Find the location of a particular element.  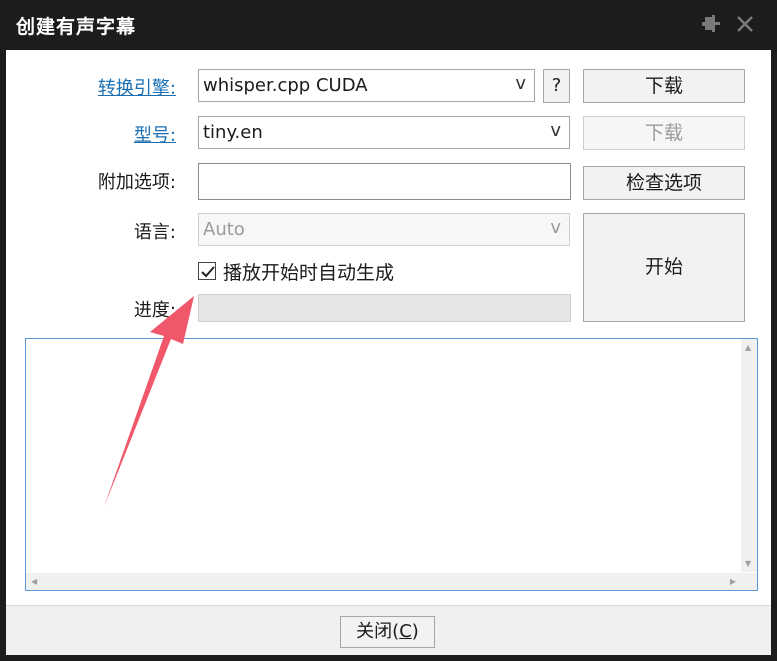

engine-dropdown-value: whisper.cpp CUDA is located at coordinates (285, 85).